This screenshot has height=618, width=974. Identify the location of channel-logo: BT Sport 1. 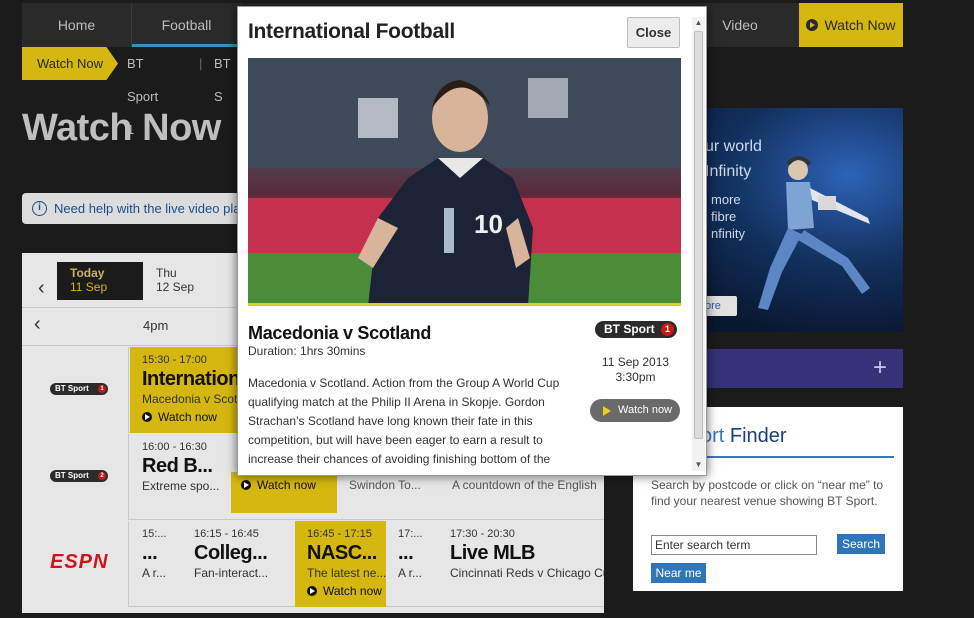
(75, 390).